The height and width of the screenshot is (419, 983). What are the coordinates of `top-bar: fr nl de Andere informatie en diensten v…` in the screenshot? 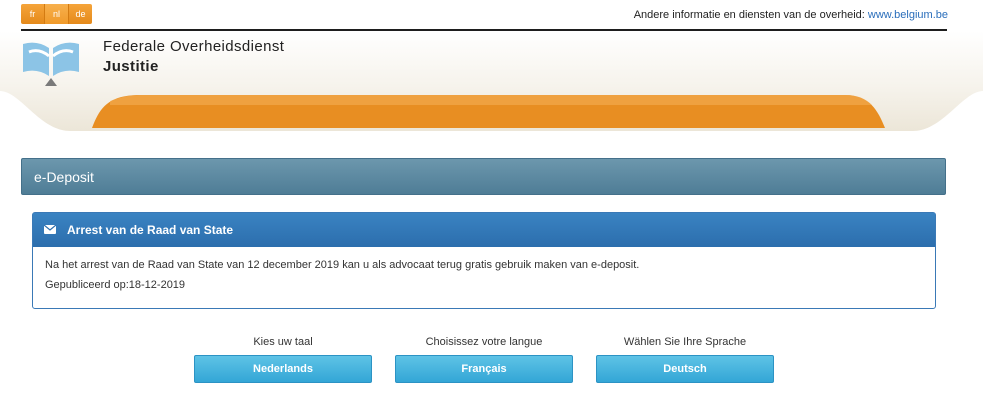 It's located at (491, 15).